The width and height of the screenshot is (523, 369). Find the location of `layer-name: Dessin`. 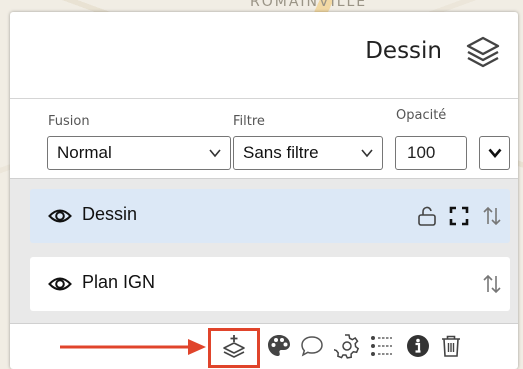

layer-name: Dessin is located at coordinates (110, 214).